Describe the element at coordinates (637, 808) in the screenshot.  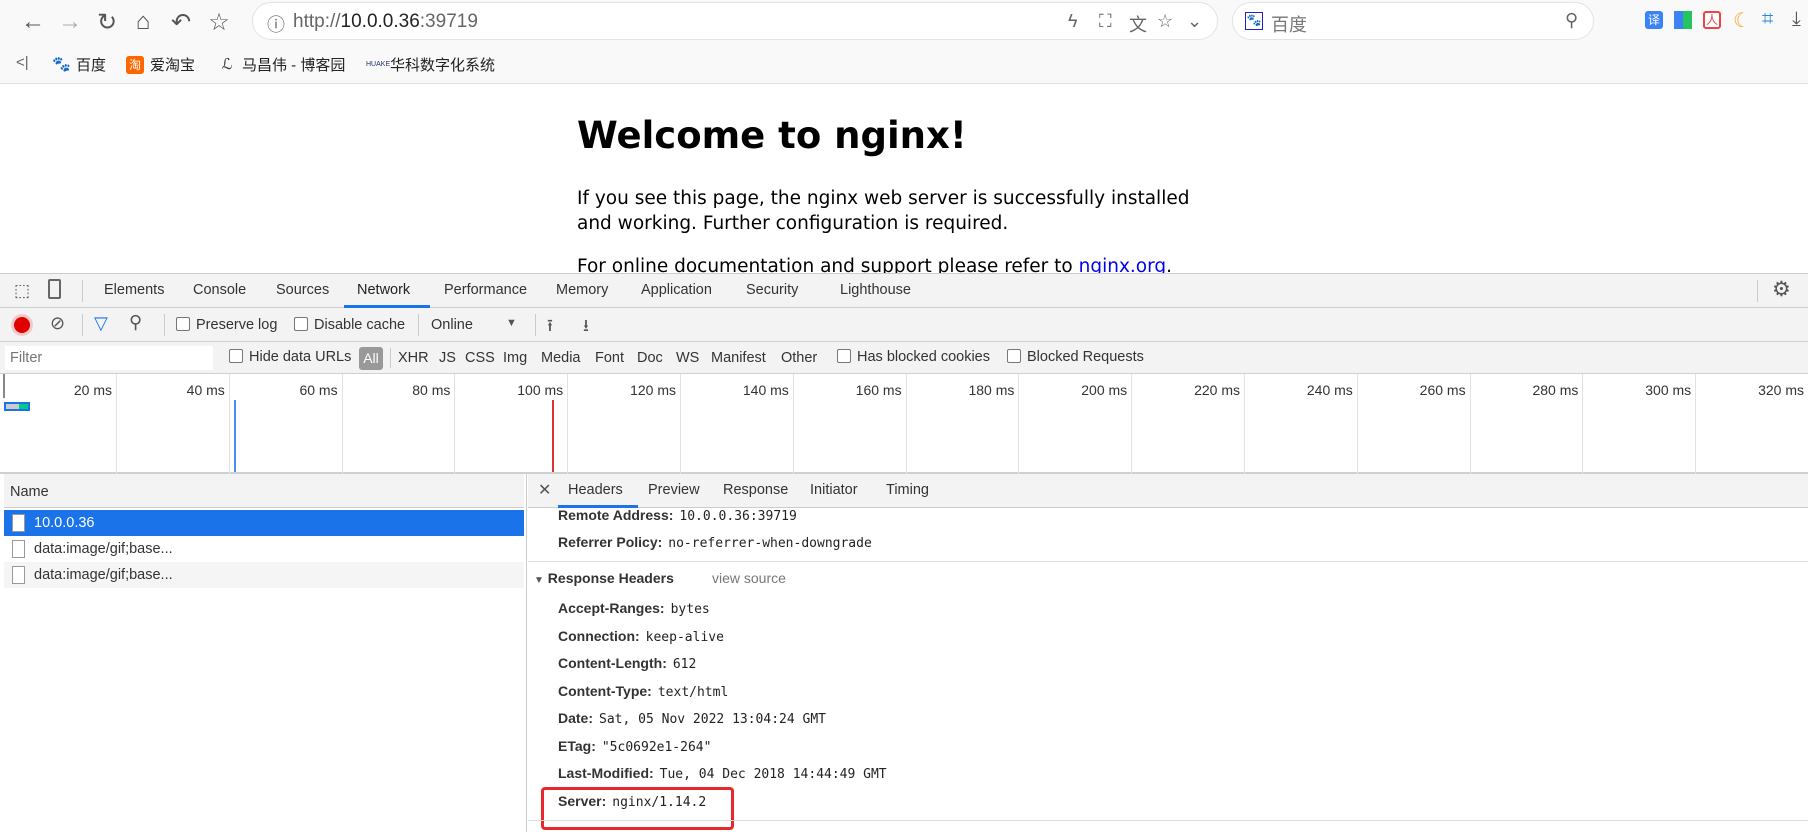
I see `highlight-box` at that location.